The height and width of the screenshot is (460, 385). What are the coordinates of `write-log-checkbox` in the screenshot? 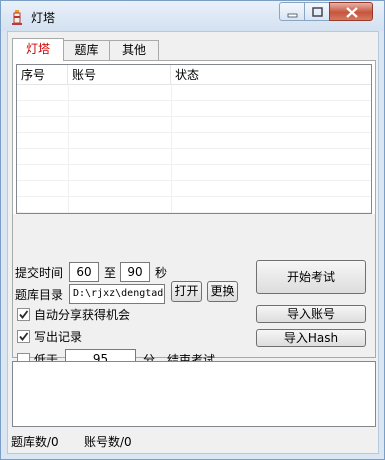 It's located at (23, 336).